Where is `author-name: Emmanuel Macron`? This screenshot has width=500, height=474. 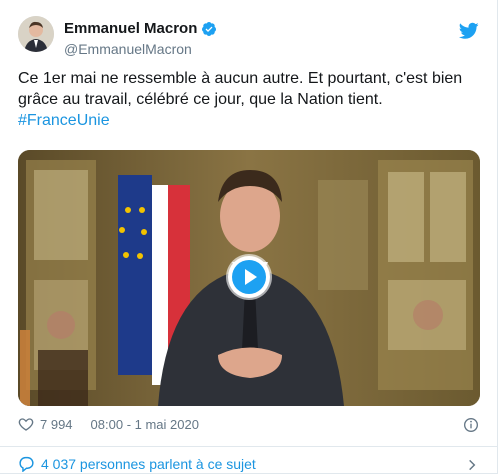 author-name: Emmanuel Macron is located at coordinates (130, 28).